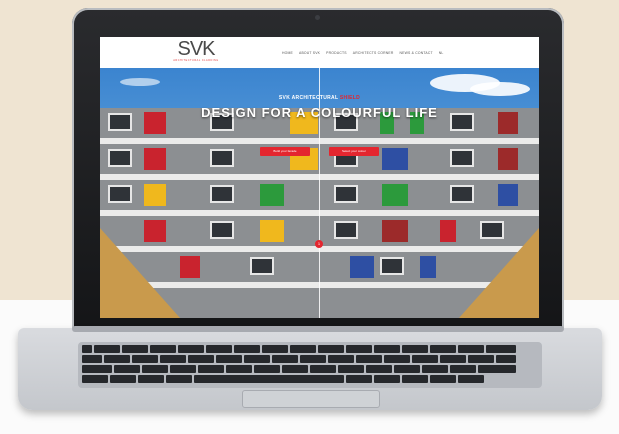 This screenshot has height=434, width=619. I want to click on laptop-hinge, so click(318, 329).